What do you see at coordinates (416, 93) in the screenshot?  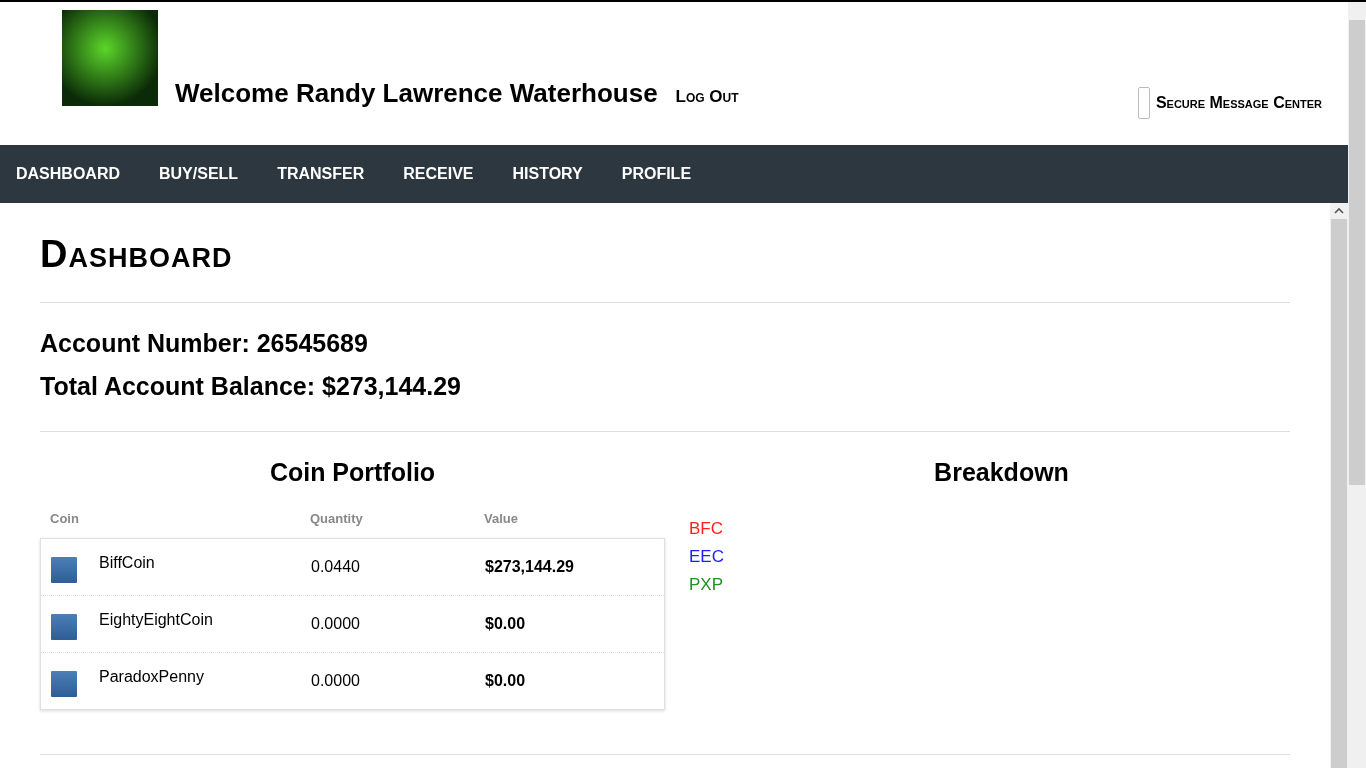 I see `welcome-heading: Welcome Randy Lawrence Waterhouse` at bounding box center [416, 93].